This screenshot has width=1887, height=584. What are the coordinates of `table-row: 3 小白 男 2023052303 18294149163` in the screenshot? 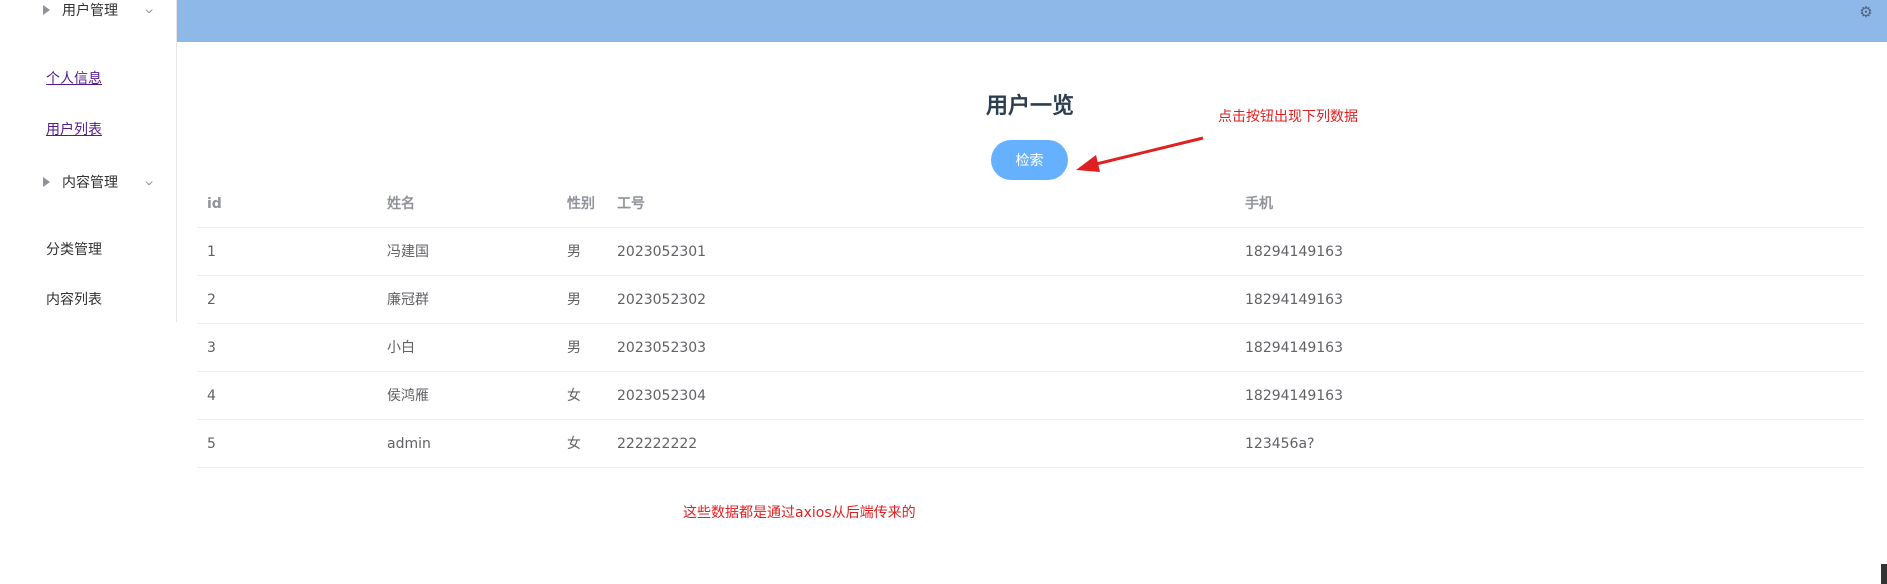 It's located at (1030, 348).